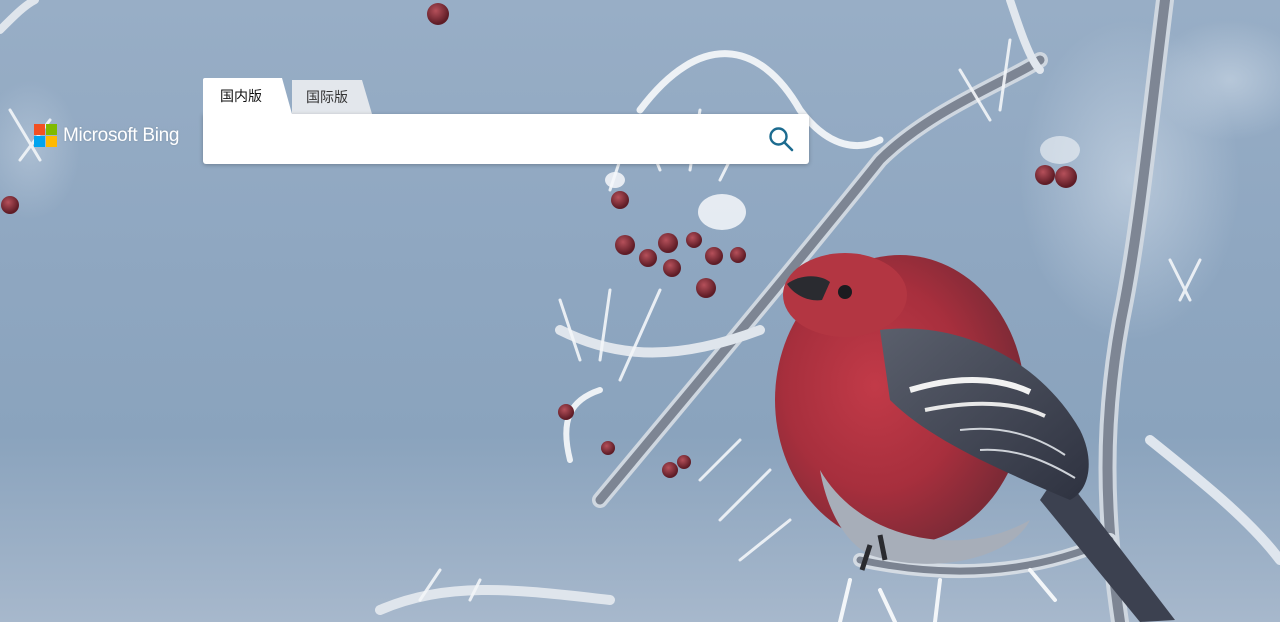  I want to click on logo-square-yellow, so click(51, 141).